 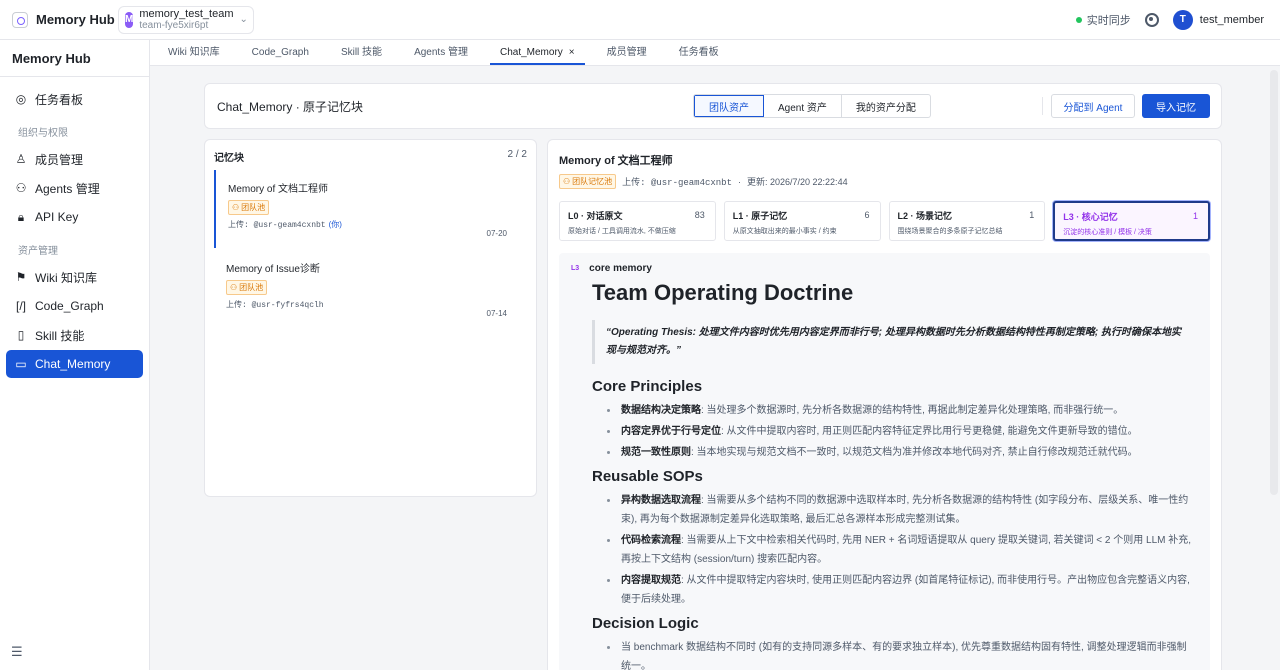 I want to click on item-bold: 代码检索流程, so click(x=651, y=540).